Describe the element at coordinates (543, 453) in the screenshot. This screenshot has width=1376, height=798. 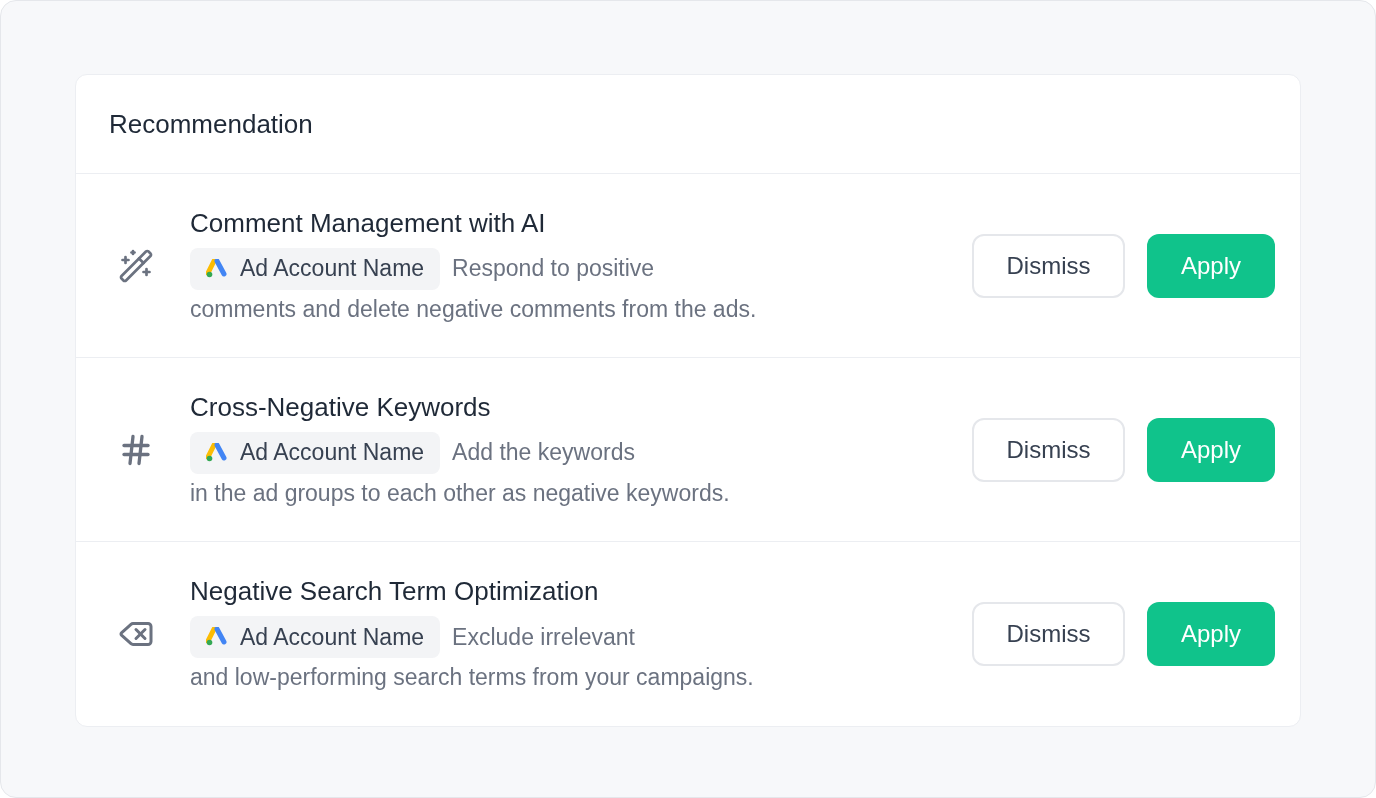
I see `description-text: Add the keywords` at that location.